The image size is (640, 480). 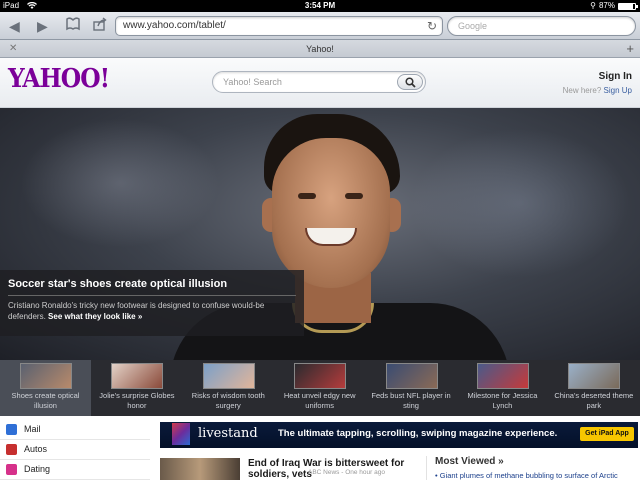 What do you see at coordinates (37, 469) in the screenshot?
I see `sidebar-item-label: Dating` at bounding box center [37, 469].